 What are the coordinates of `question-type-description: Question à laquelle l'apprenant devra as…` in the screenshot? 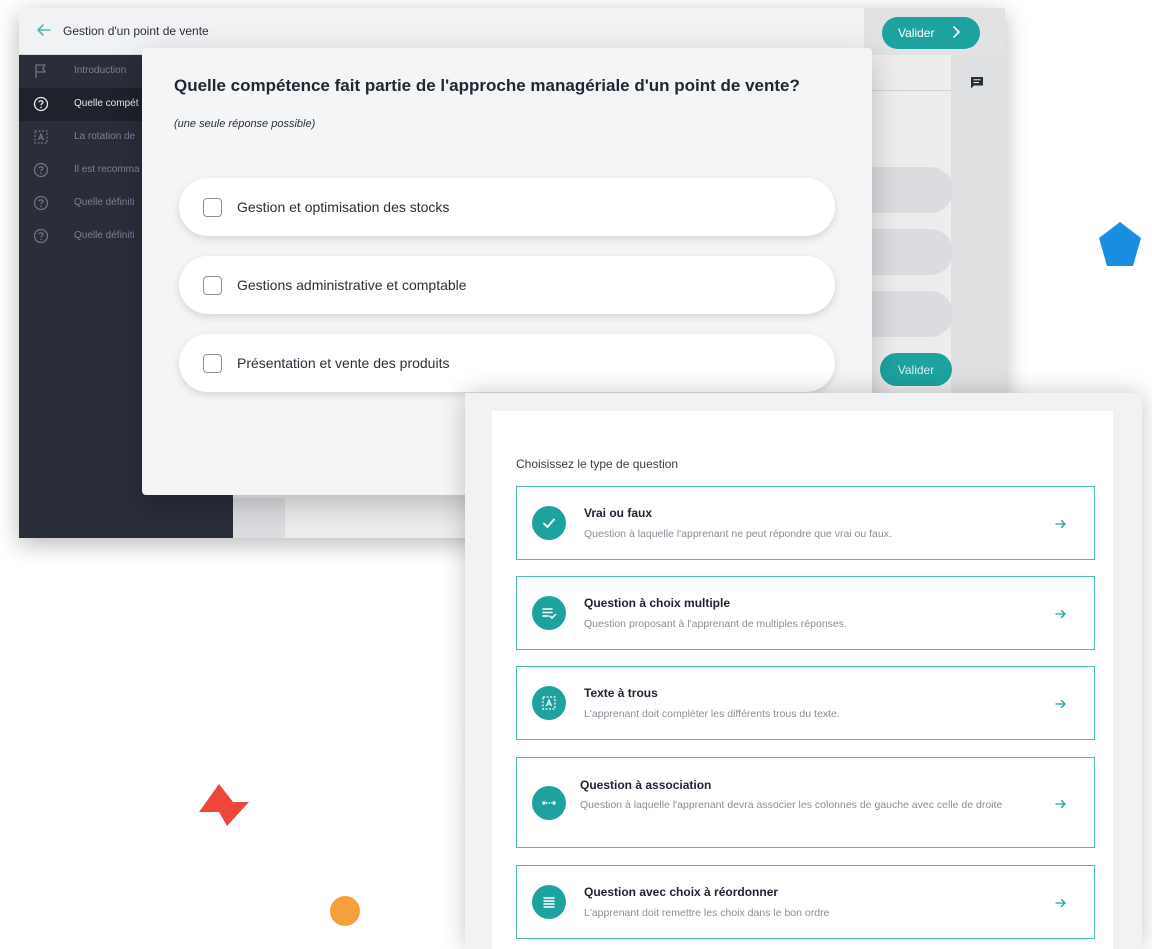 It's located at (791, 805).